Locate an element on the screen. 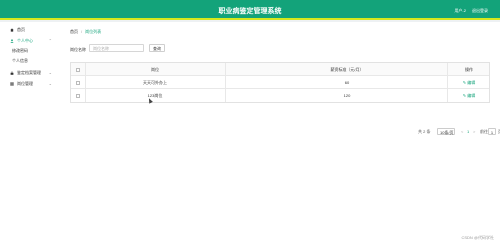 The width and height of the screenshot is (500, 244). select-all-cell is located at coordinates (78, 69).